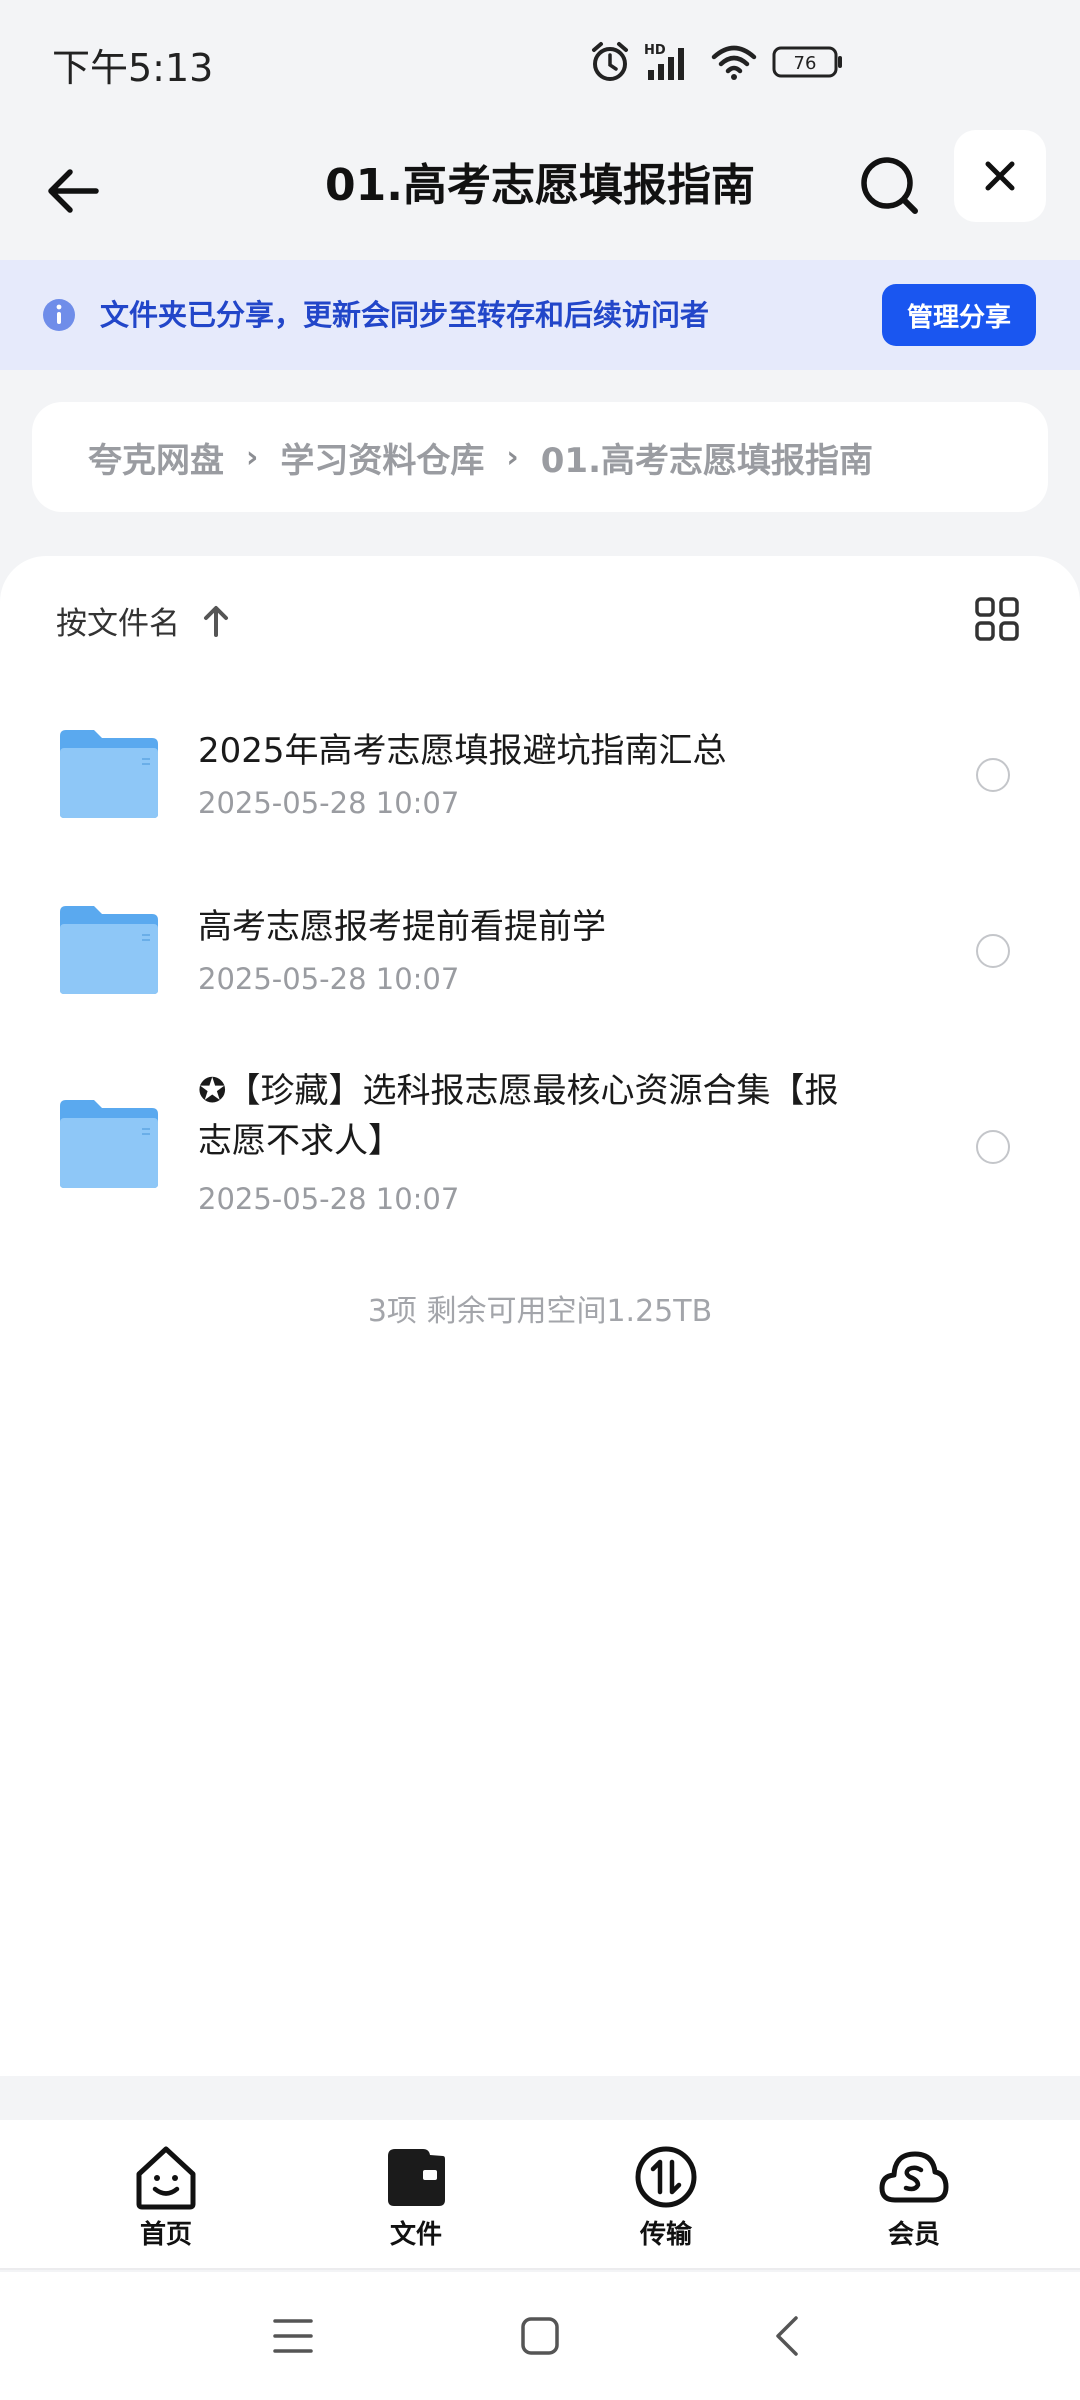 The width and height of the screenshot is (1080, 2400). What do you see at coordinates (518, 1091) in the screenshot?
I see `file-name: ✪【珍藏】选科报志愿最核心资源合集【报` at bounding box center [518, 1091].